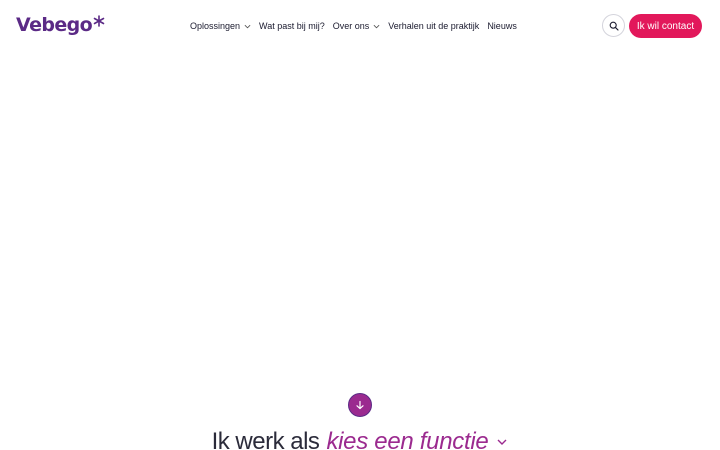 The image size is (720, 450). Describe the element at coordinates (351, 26) in the screenshot. I see `nav-item-label: Over ons` at that location.